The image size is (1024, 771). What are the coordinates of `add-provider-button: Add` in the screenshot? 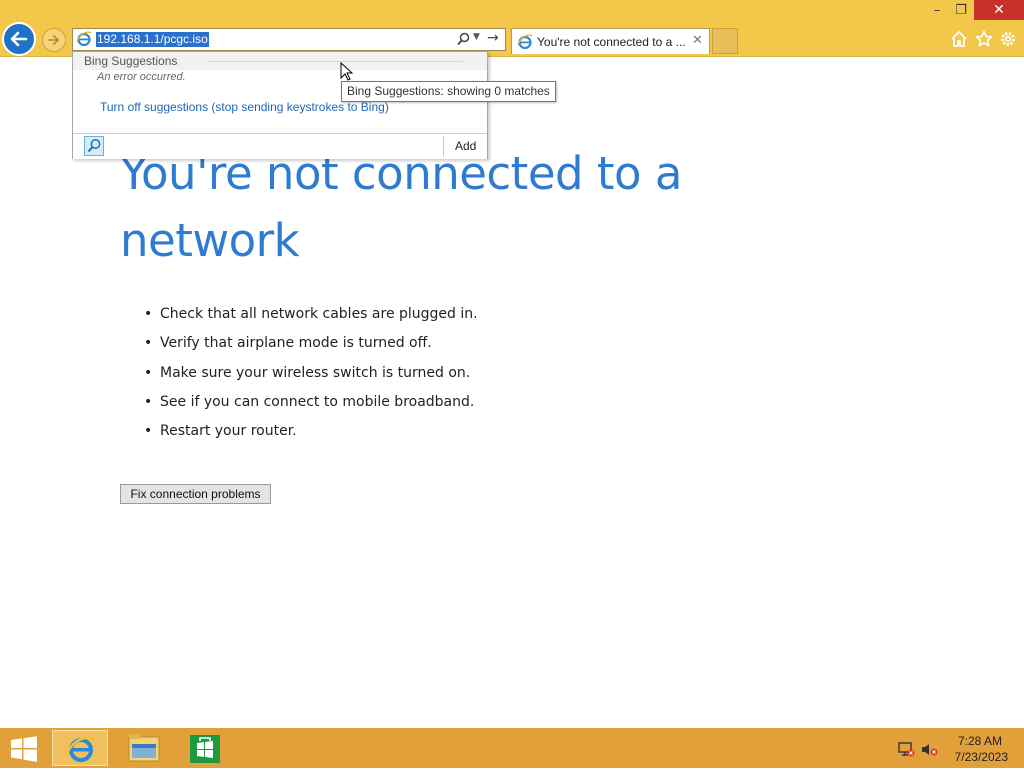 It's located at (465, 146).